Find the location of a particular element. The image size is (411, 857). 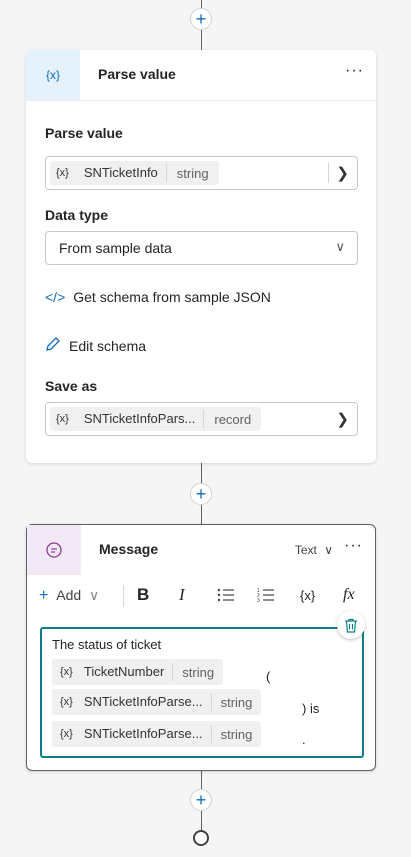

formula-button: fx is located at coordinates (349, 595).